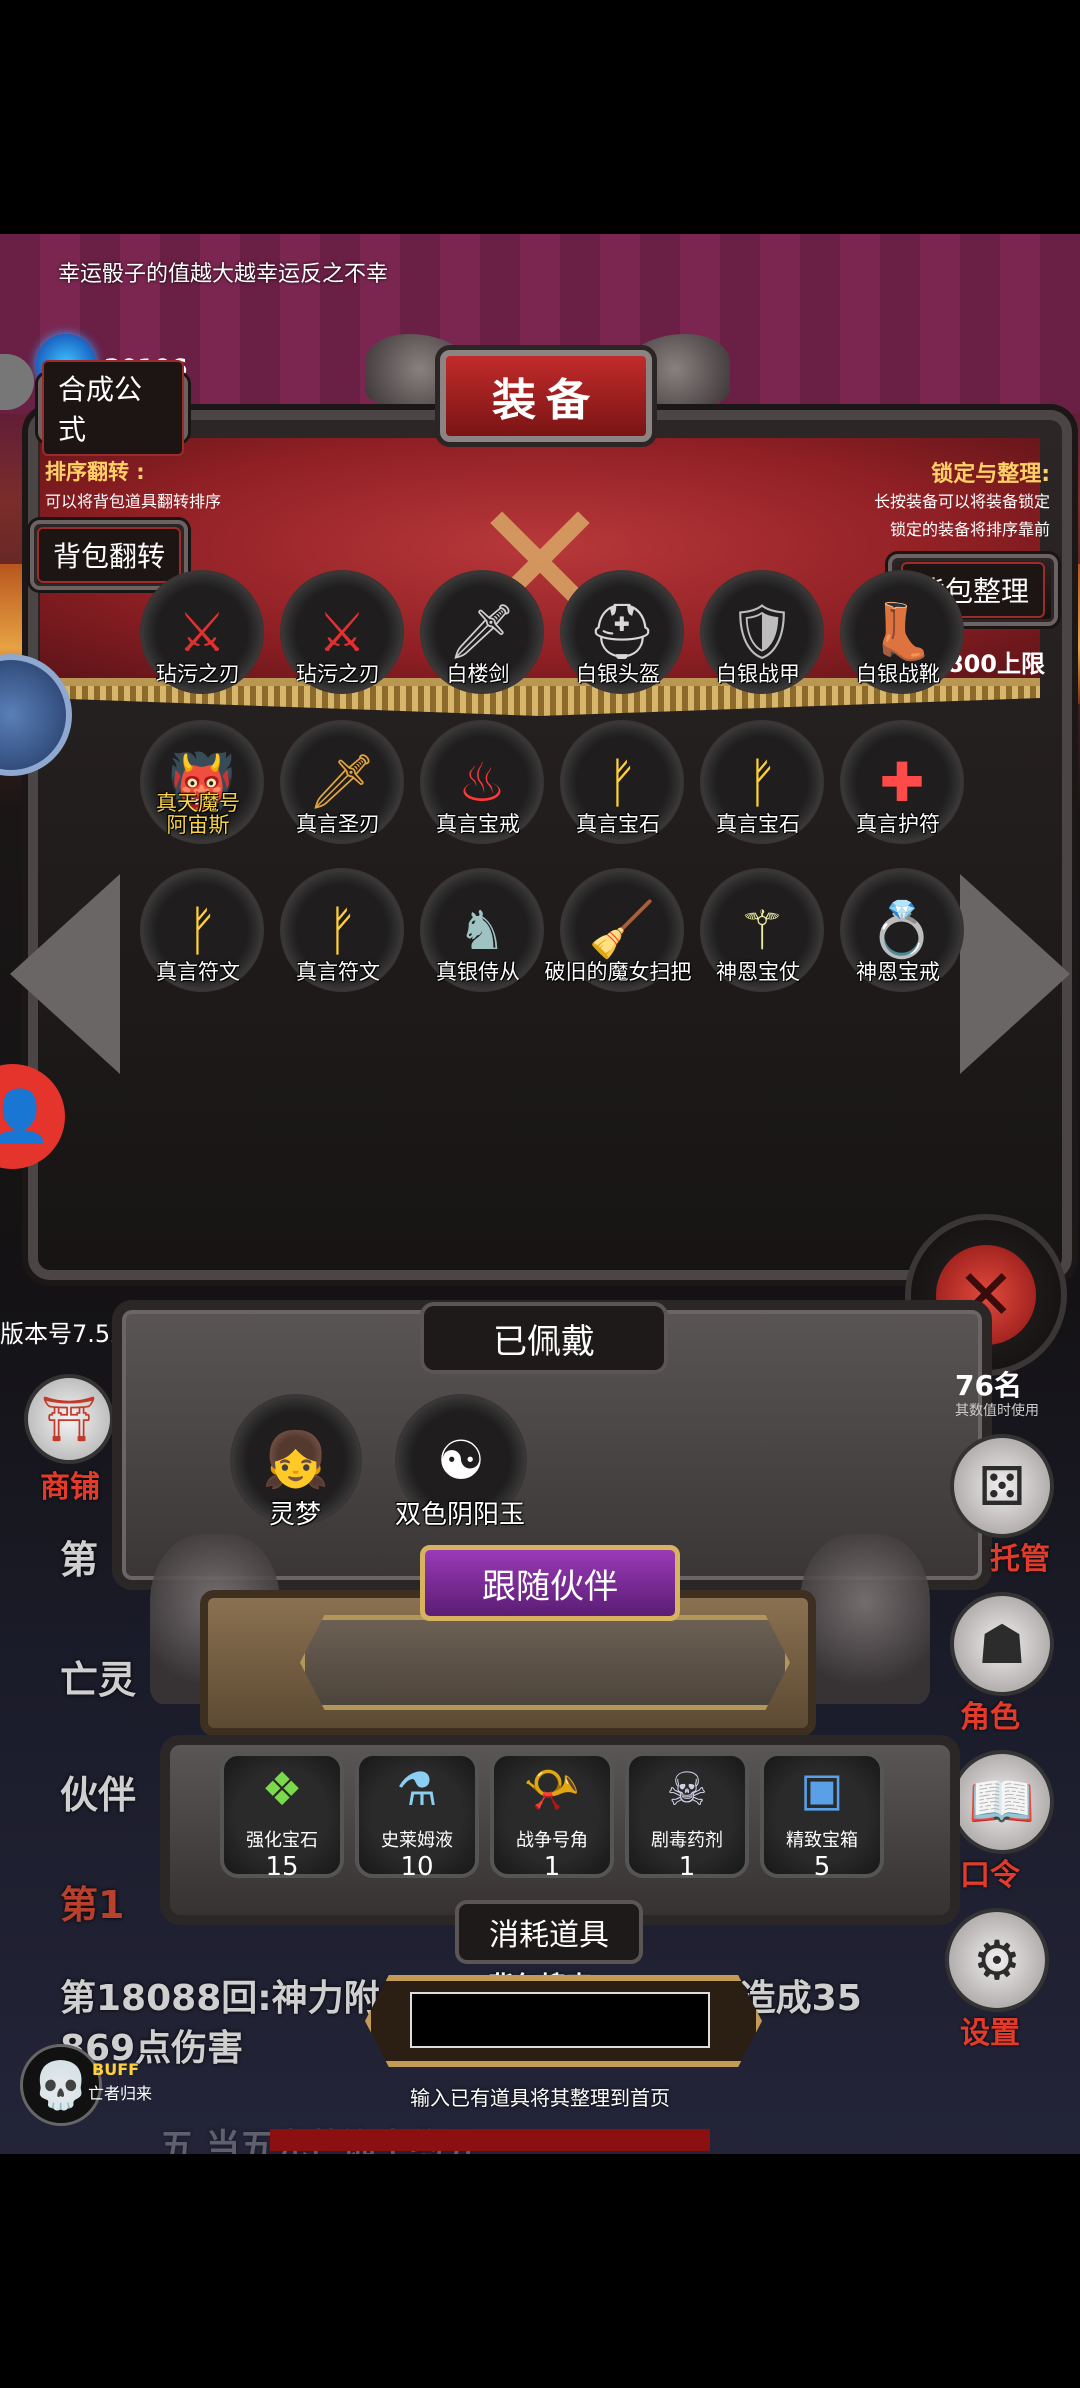 This screenshot has height=2388, width=1080. I want to click on role-label: 角色, so click(990, 1717).